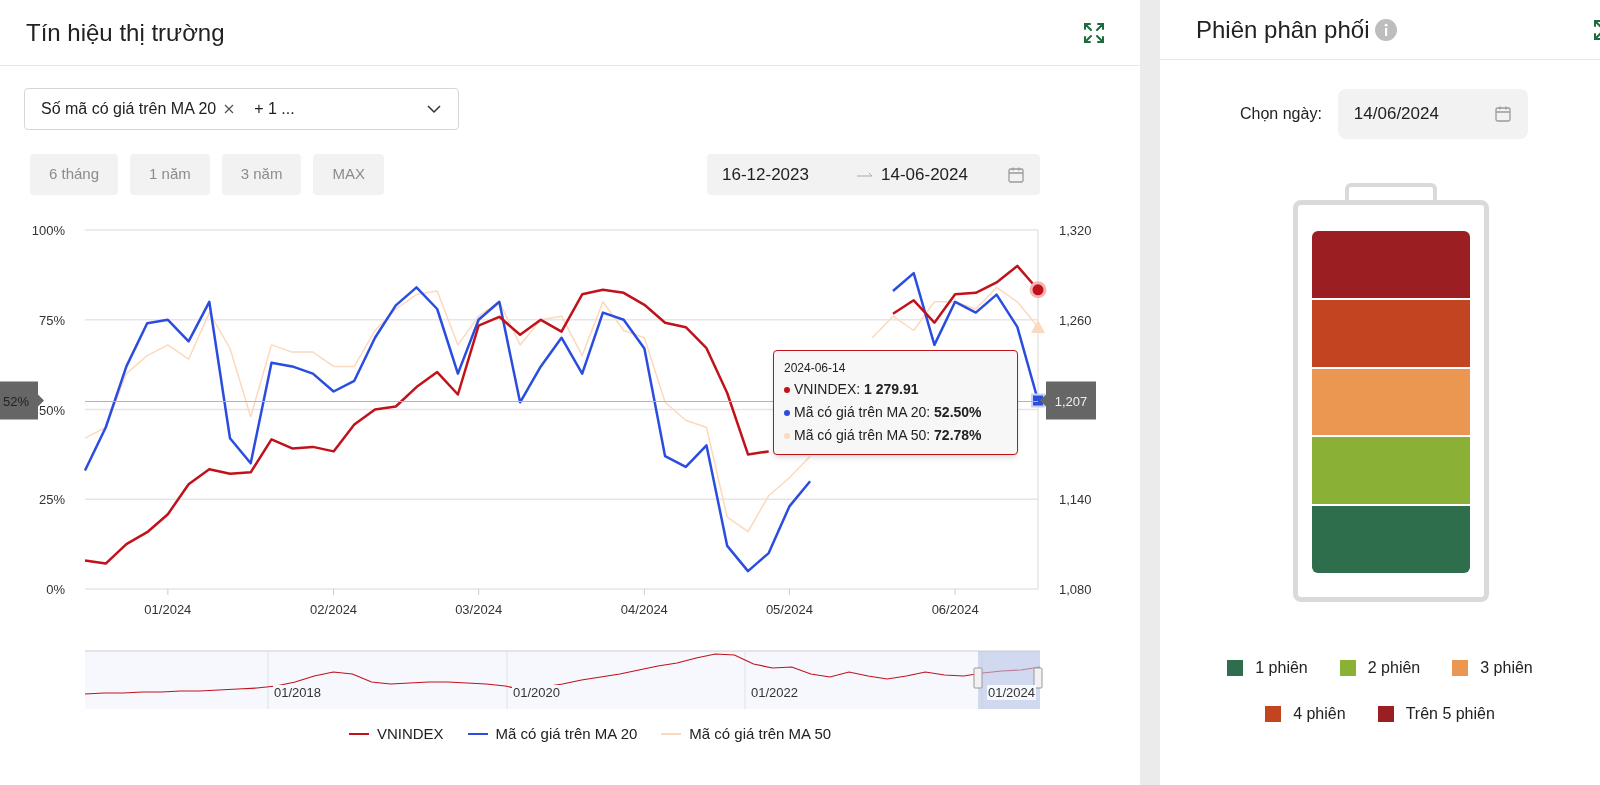 The image size is (1600, 785). Describe the element at coordinates (479, 609) in the screenshot. I see `axis-label: 03/2024` at that location.